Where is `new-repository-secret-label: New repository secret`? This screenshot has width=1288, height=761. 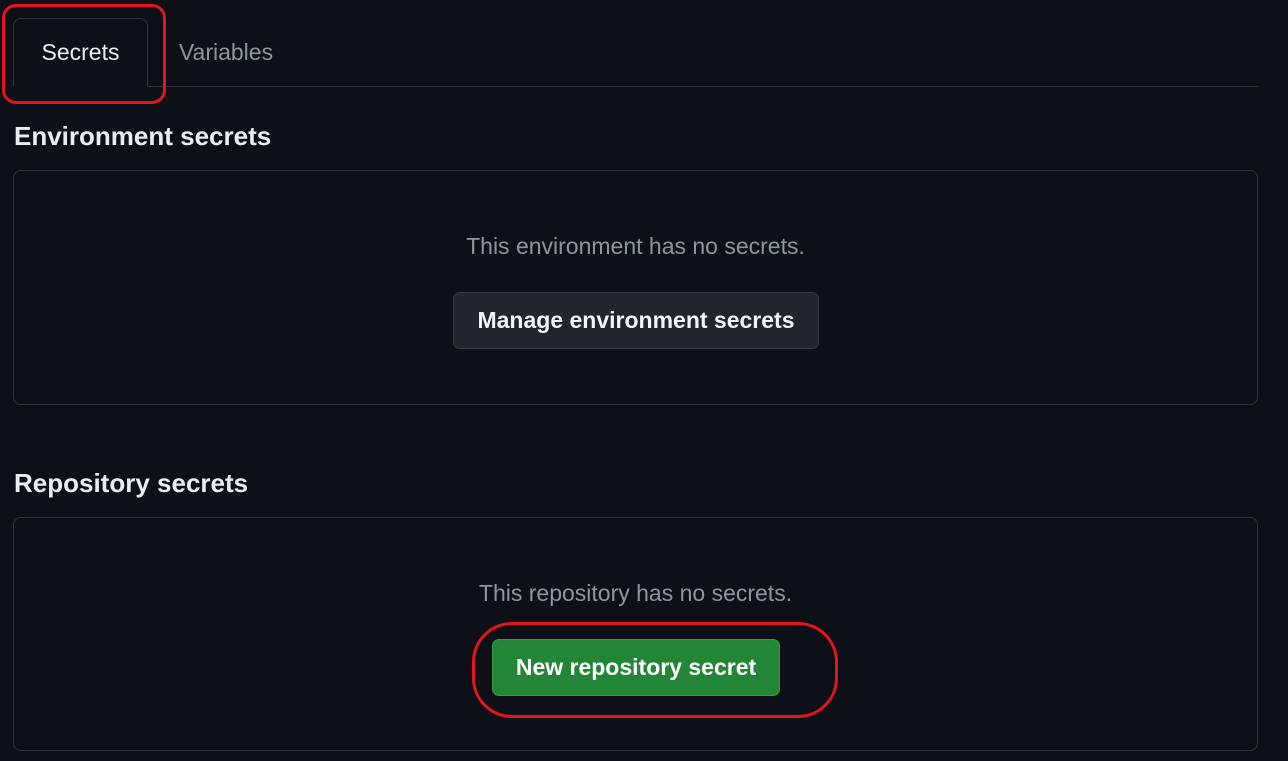 new-repository-secret-label: New repository secret is located at coordinates (636, 667).